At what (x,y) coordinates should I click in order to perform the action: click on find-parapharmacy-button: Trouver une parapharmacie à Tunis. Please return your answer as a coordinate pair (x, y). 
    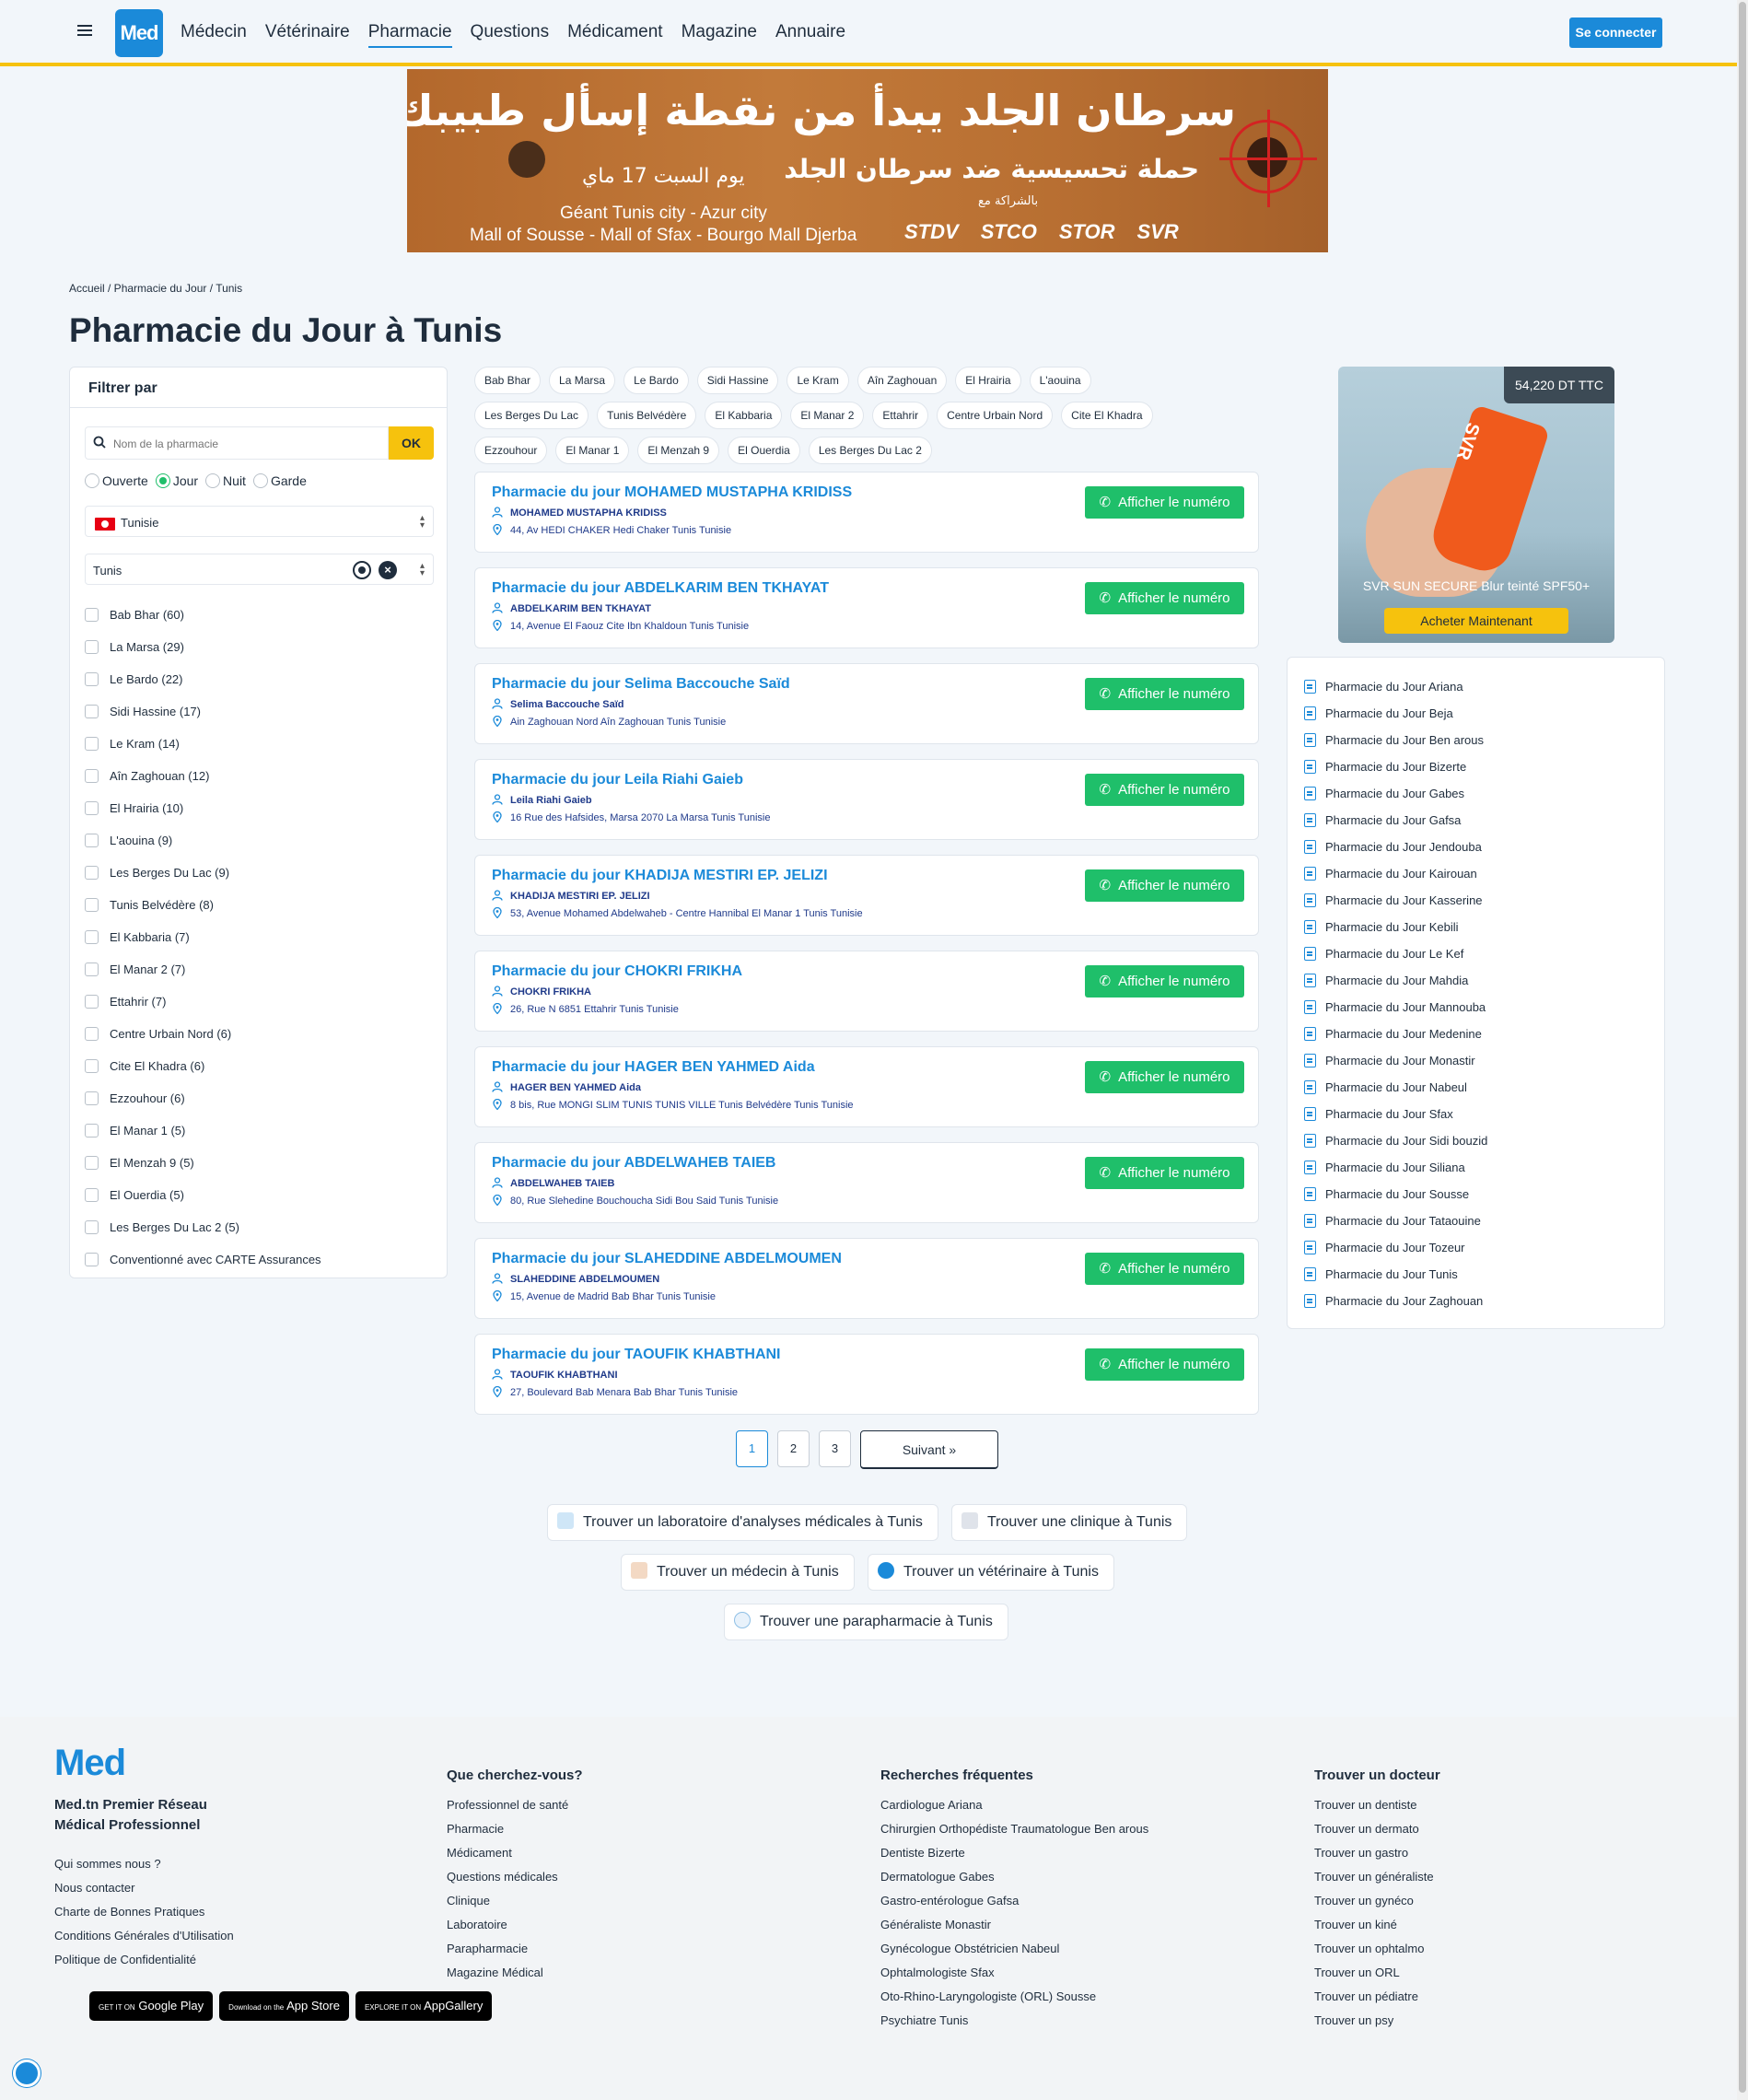
    Looking at the image, I should click on (866, 1622).